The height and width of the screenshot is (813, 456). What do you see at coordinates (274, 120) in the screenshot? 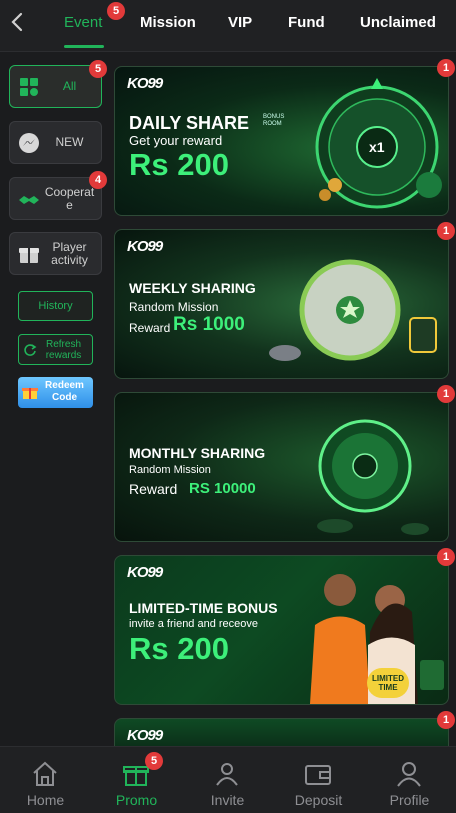
I see `room-label: BONUS ROOM` at bounding box center [274, 120].